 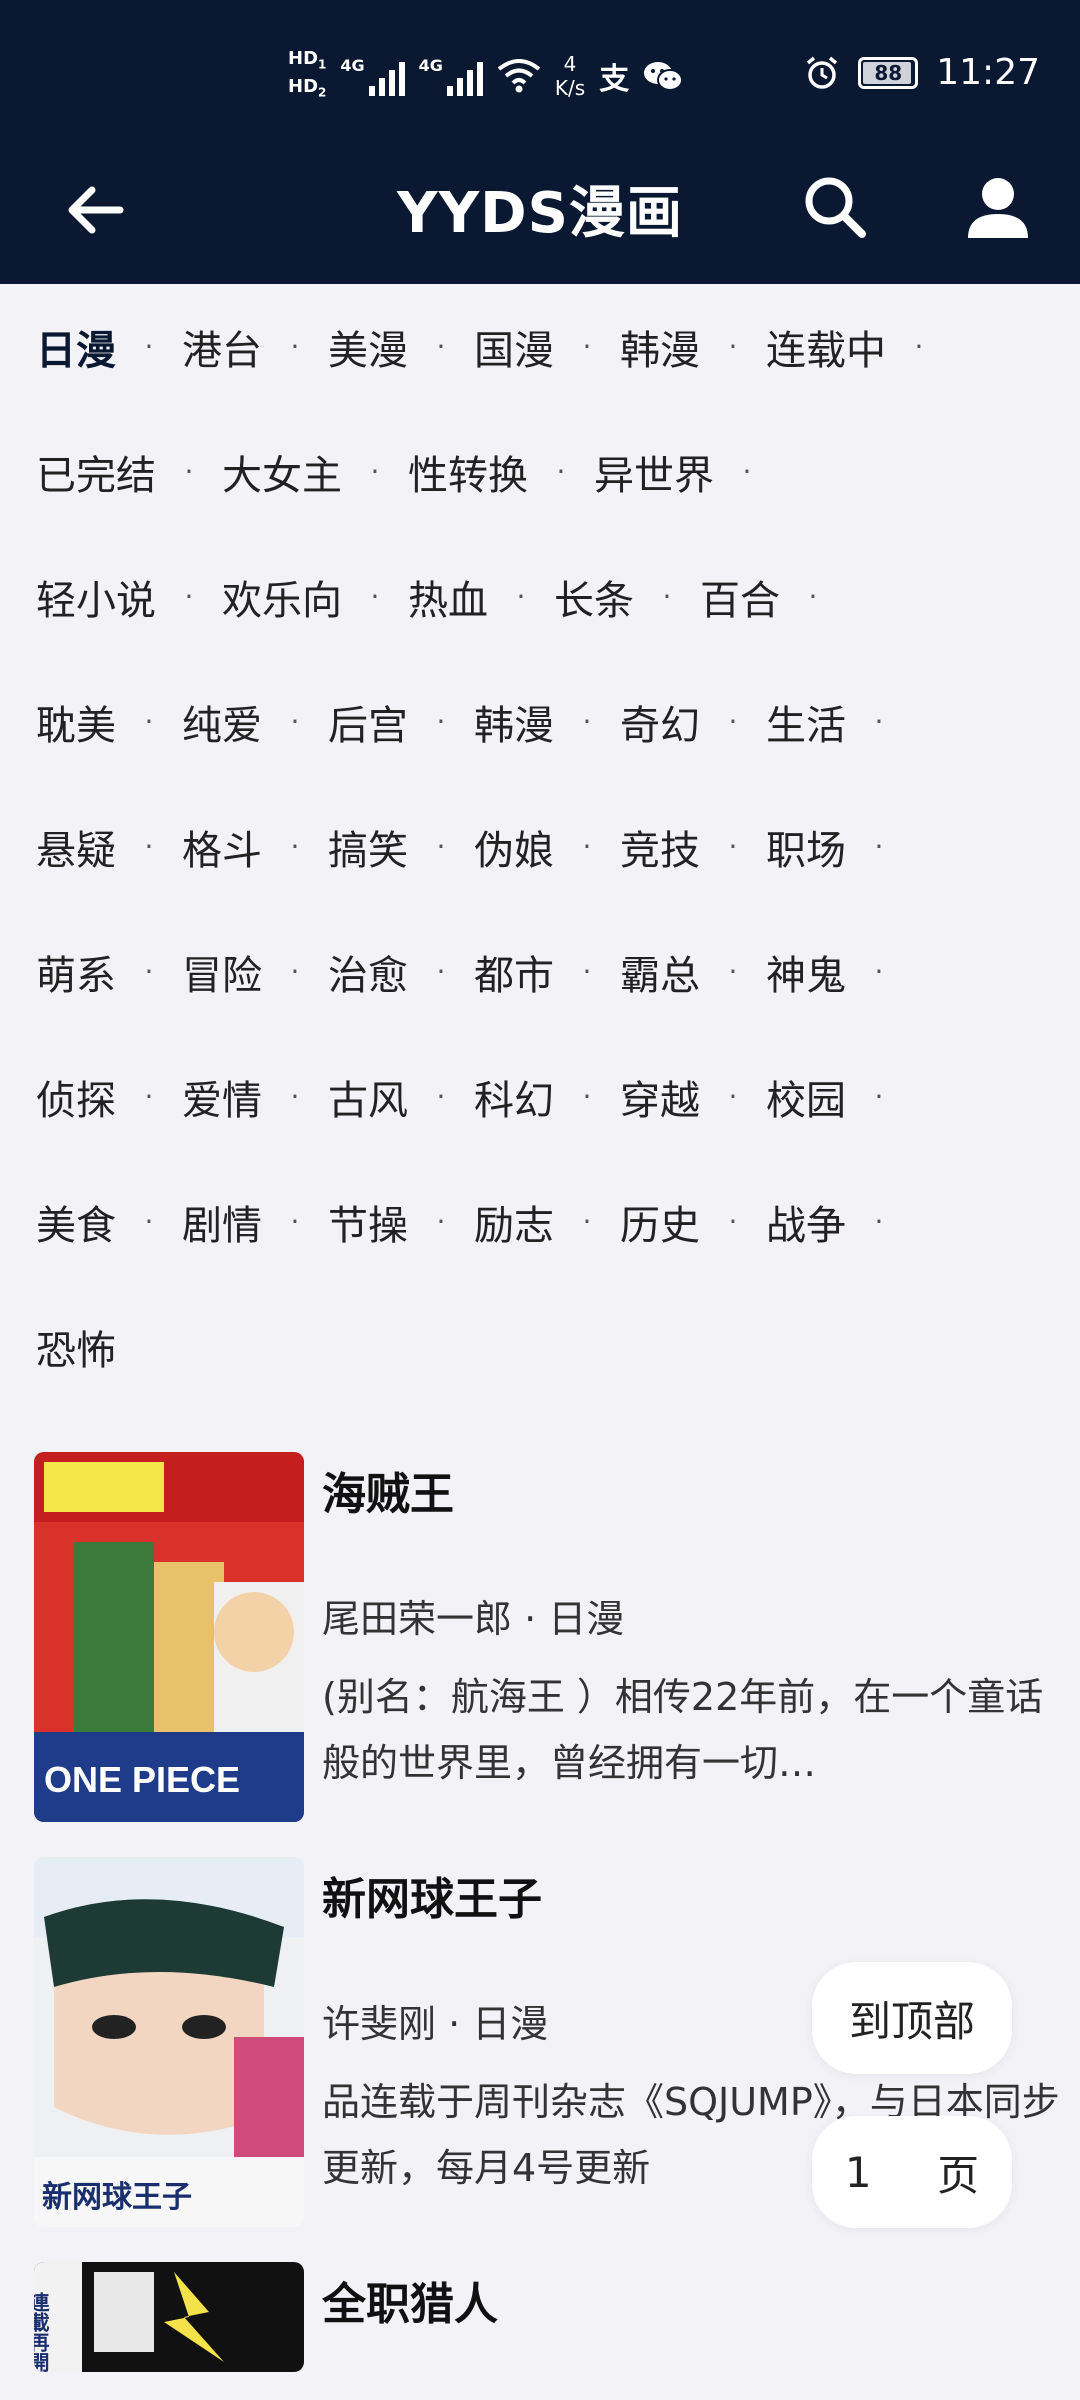 What do you see at coordinates (664, 76) in the screenshot?
I see `wechat-icon` at bounding box center [664, 76].